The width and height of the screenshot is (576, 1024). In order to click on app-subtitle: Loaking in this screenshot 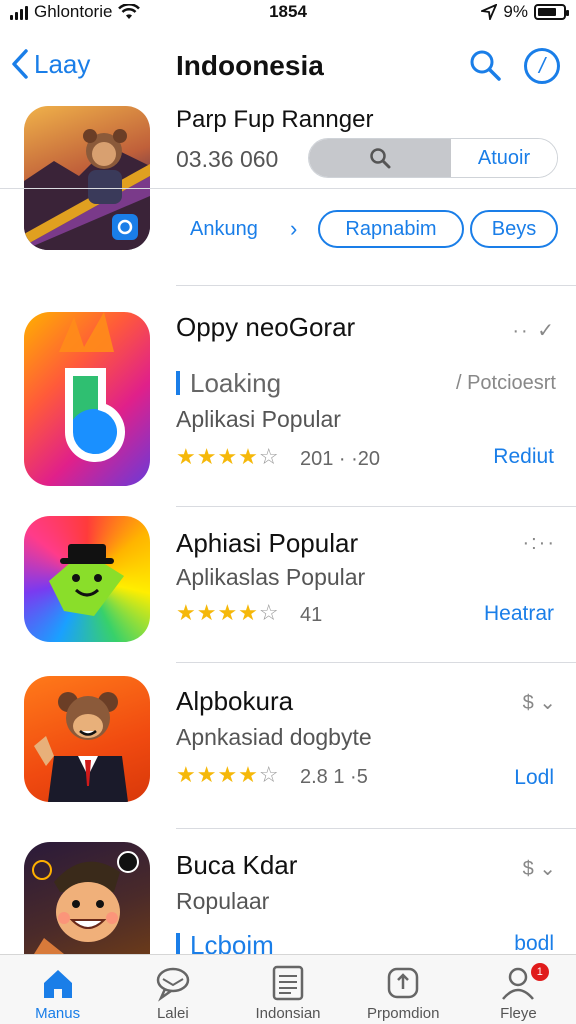, I will do `click(228, 383)`.